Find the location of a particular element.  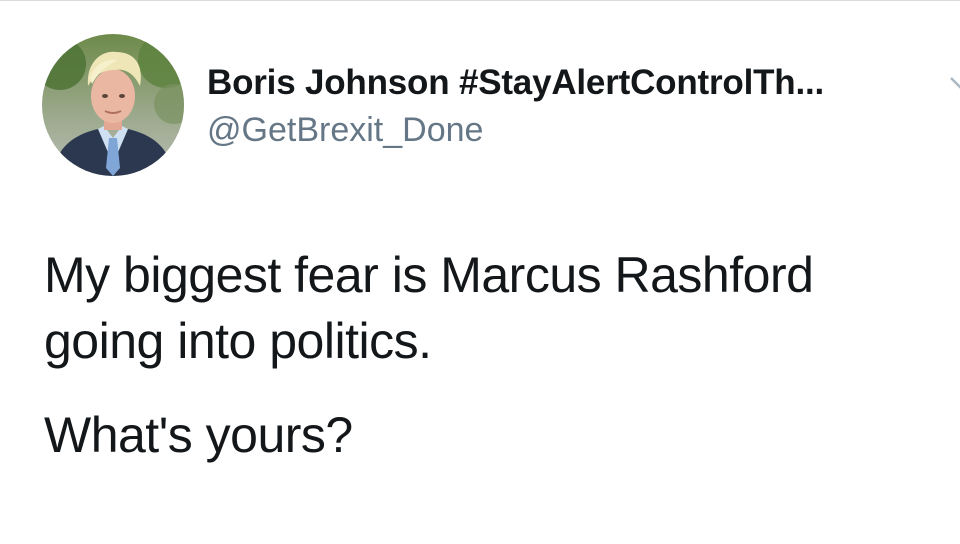

author-avatar is located at coordinates (113, 105).